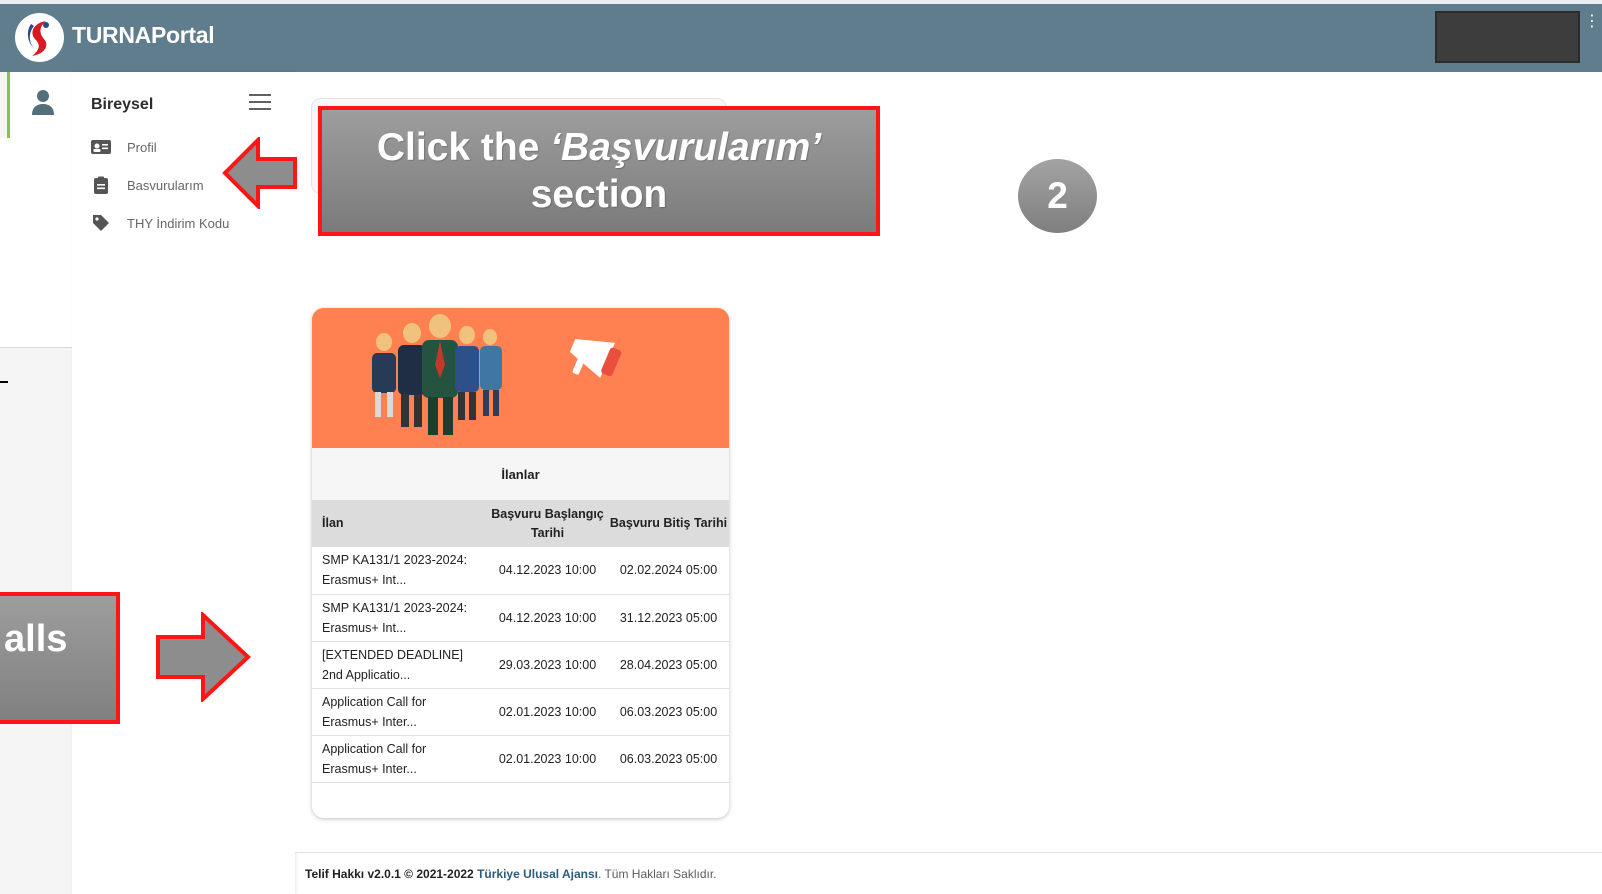  I want to click on listing-title-line-1: [EXTENDED DEADLINE], so click(393, 654).